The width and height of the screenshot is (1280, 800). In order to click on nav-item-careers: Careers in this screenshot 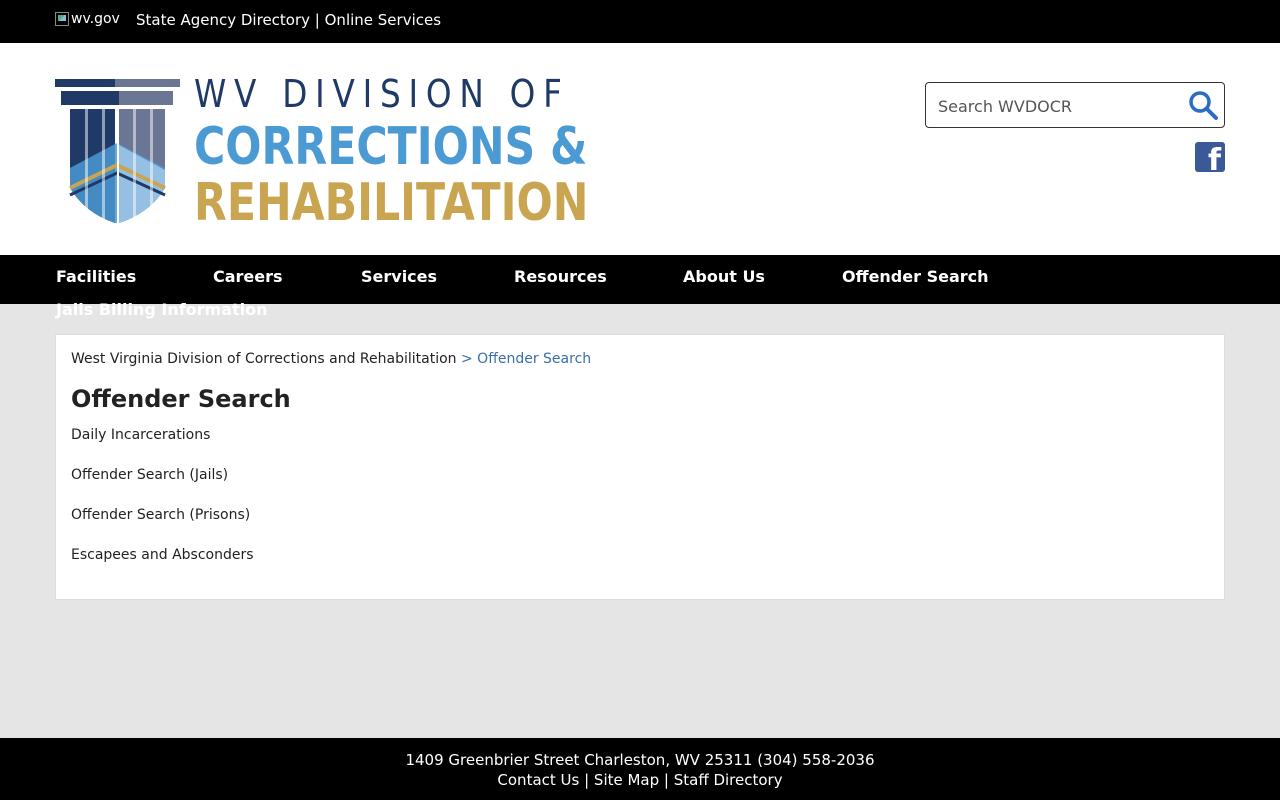, I will do `click(248, 276)`.